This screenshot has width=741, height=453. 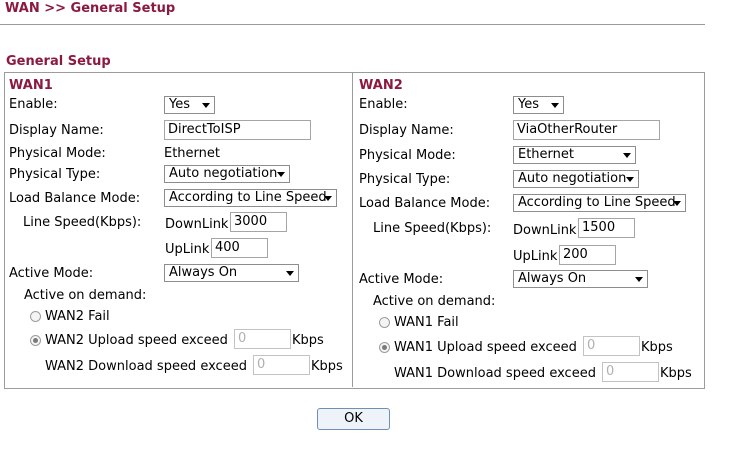 I want to click on wan2-fail-label: WAN1 Fail, so click(x=426, y=322).